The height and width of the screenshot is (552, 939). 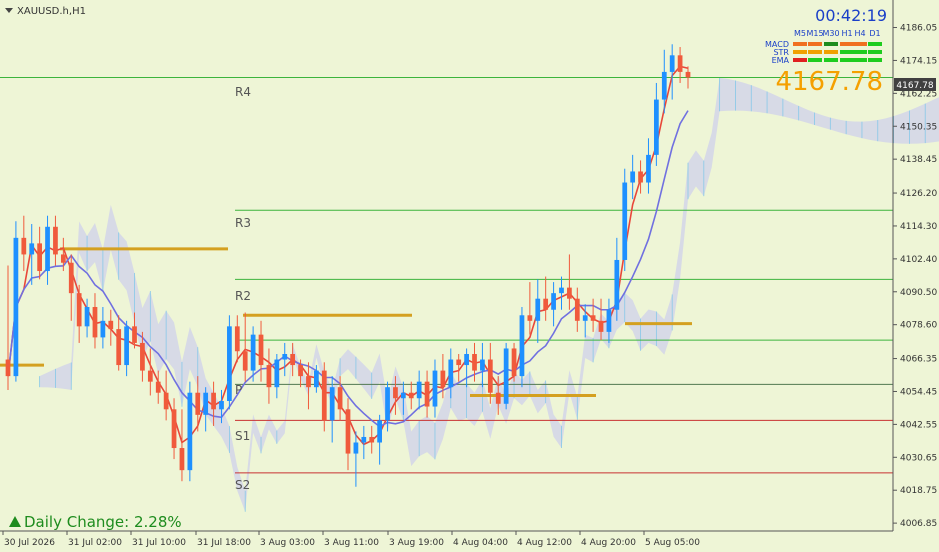 I want to click on y-tick-label: 4186.05, so click(x=918, y=29).